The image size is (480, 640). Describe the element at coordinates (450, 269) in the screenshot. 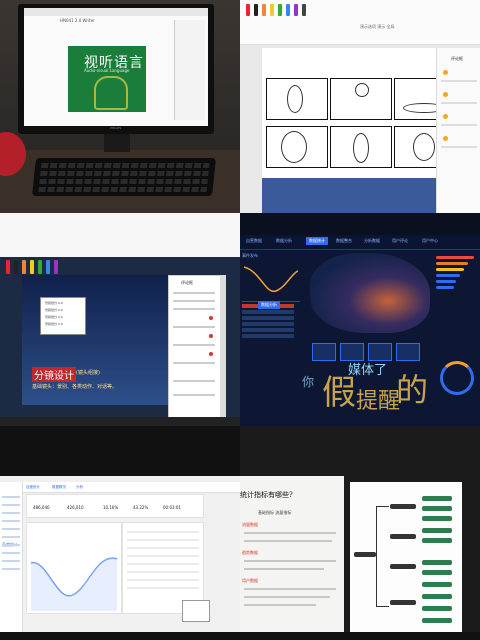

I see `rank-bar` at that location.